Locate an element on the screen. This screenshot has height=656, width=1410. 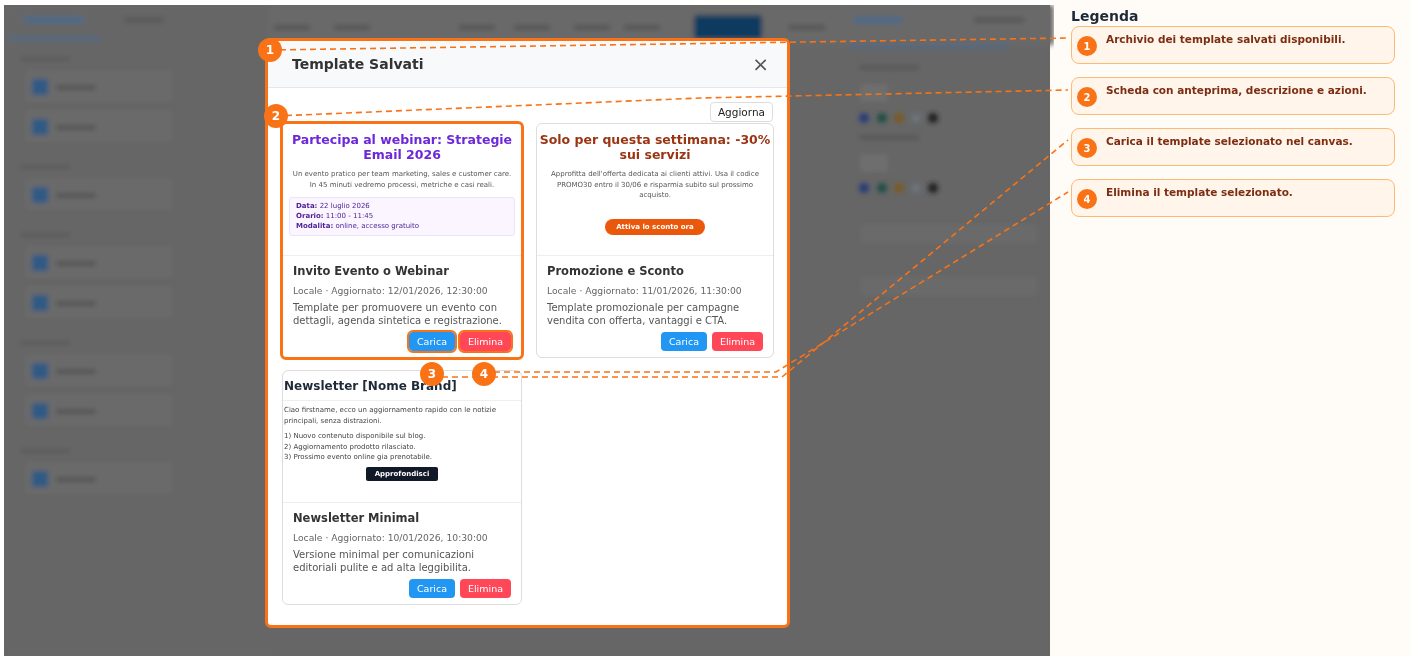
template-meta: Locale · Aggiornato: 10/01/2026, 10:30:00 is located at coordinates (391, 537).